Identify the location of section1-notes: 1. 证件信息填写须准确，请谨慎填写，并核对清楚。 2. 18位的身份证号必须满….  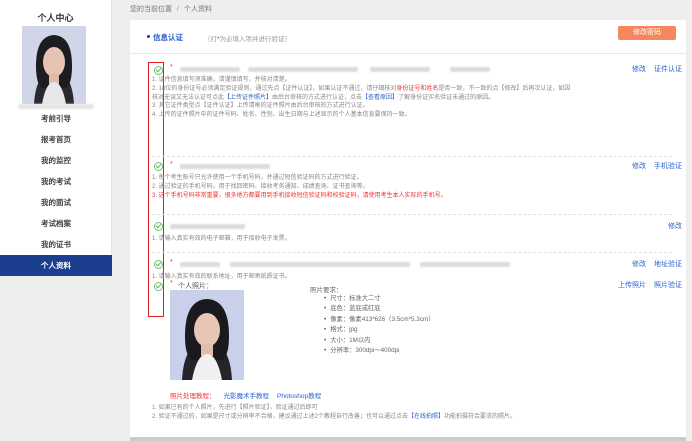
(361, 98).